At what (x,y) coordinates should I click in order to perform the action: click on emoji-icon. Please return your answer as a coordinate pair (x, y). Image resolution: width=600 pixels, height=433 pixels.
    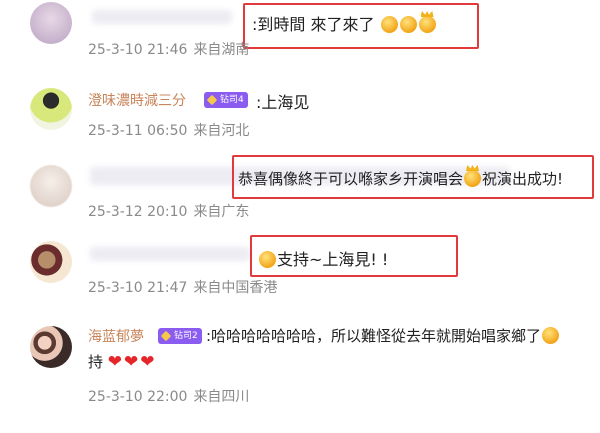
    Looking at the image, I should click on (551, 335).